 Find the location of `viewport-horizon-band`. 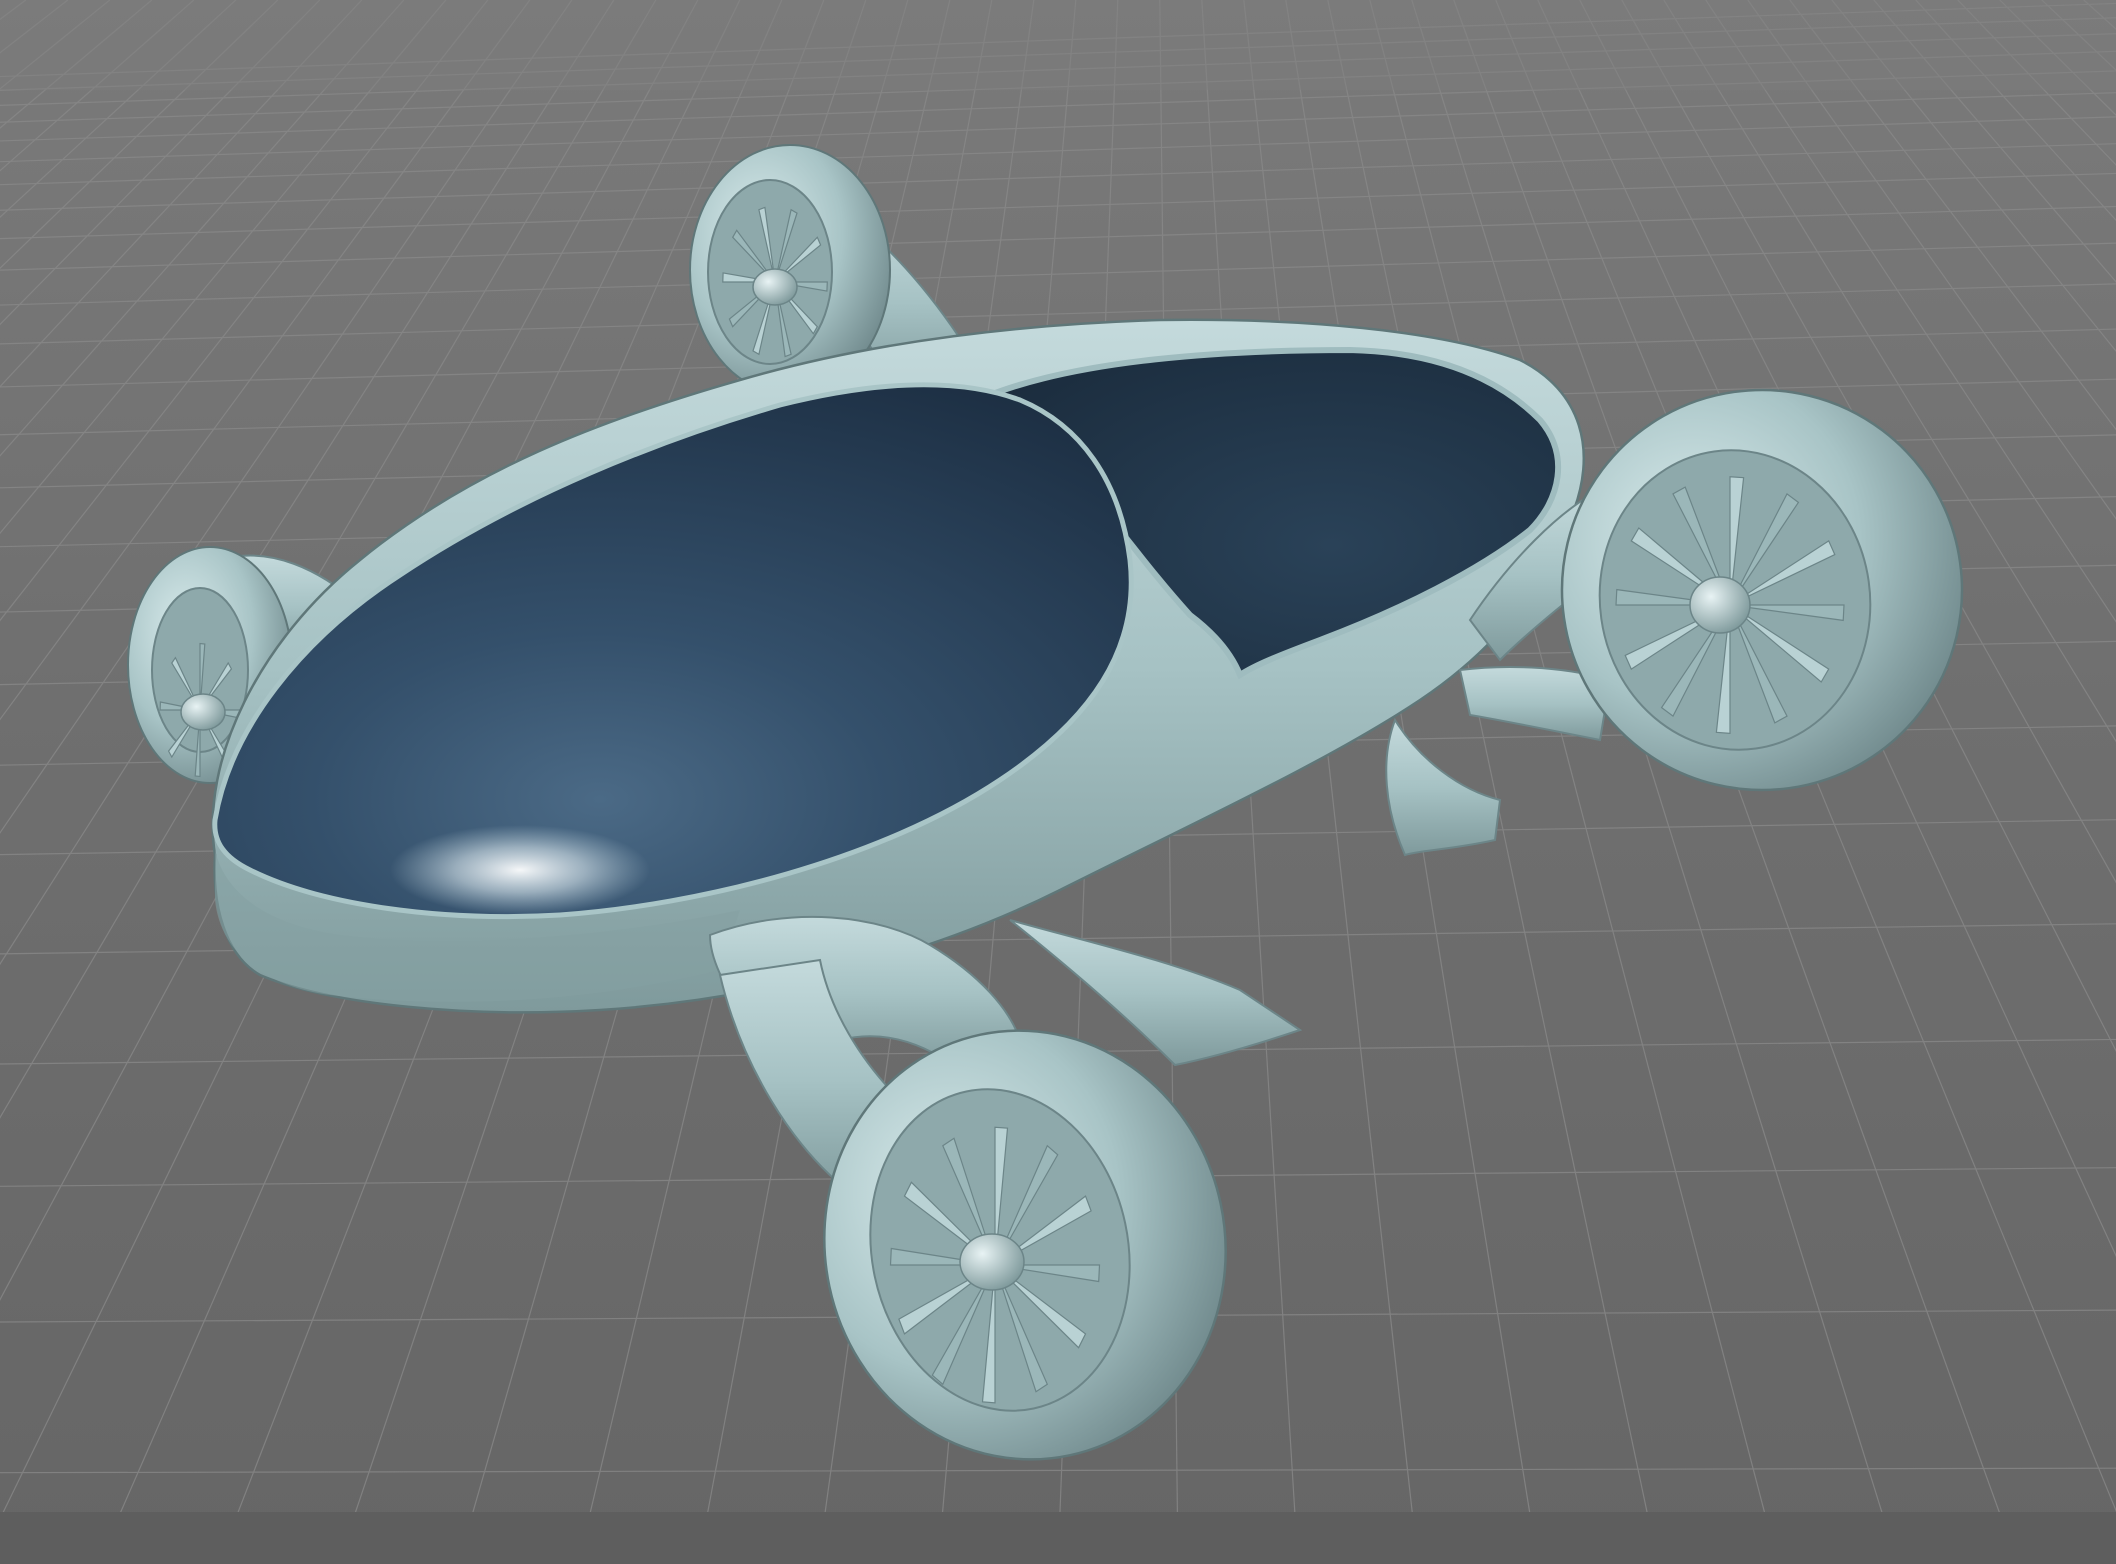

viewport-horizon-band is located at coordinates (1058, 45).